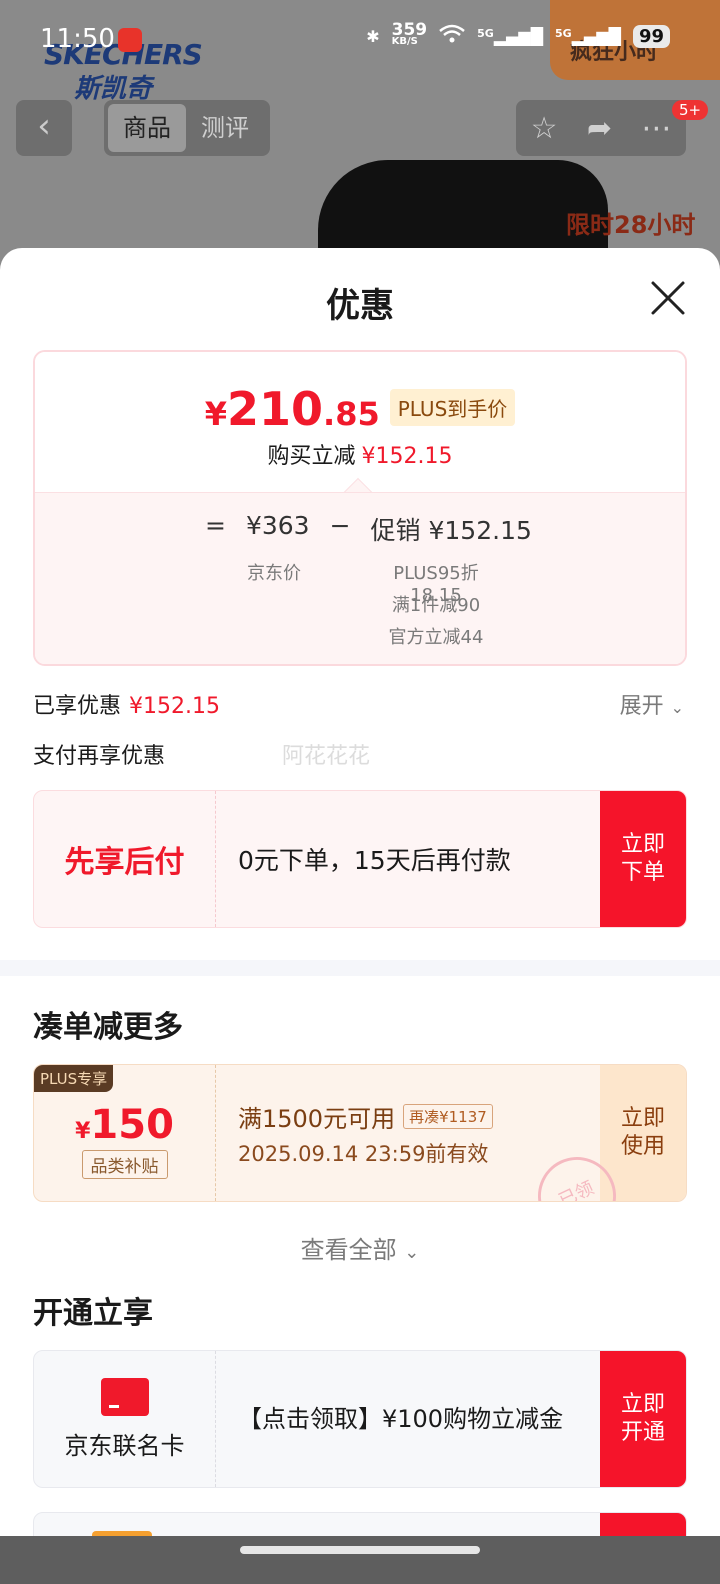  I want to click on status-bar: 11:50 ✱ 359 KB/S 5G▂▄▆█ 5G▂▄▆█ 99, so click(360, 40).